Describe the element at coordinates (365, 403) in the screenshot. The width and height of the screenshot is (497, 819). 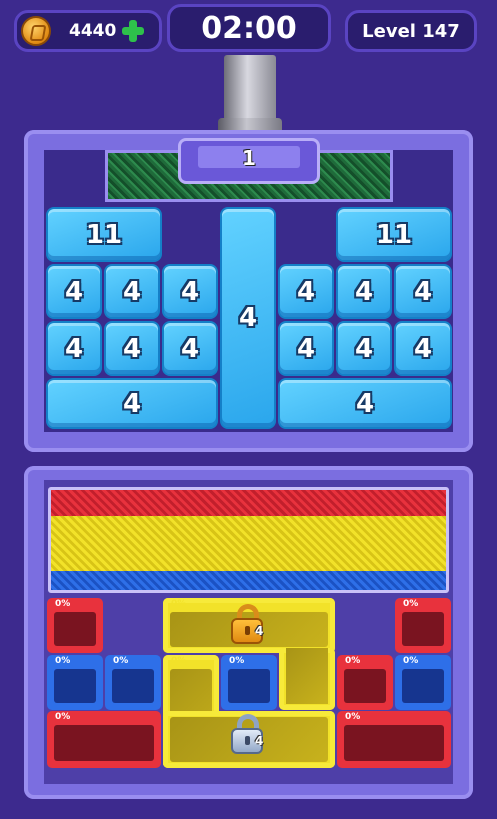
I see `ice-block-bottom-right: 4` at that location.